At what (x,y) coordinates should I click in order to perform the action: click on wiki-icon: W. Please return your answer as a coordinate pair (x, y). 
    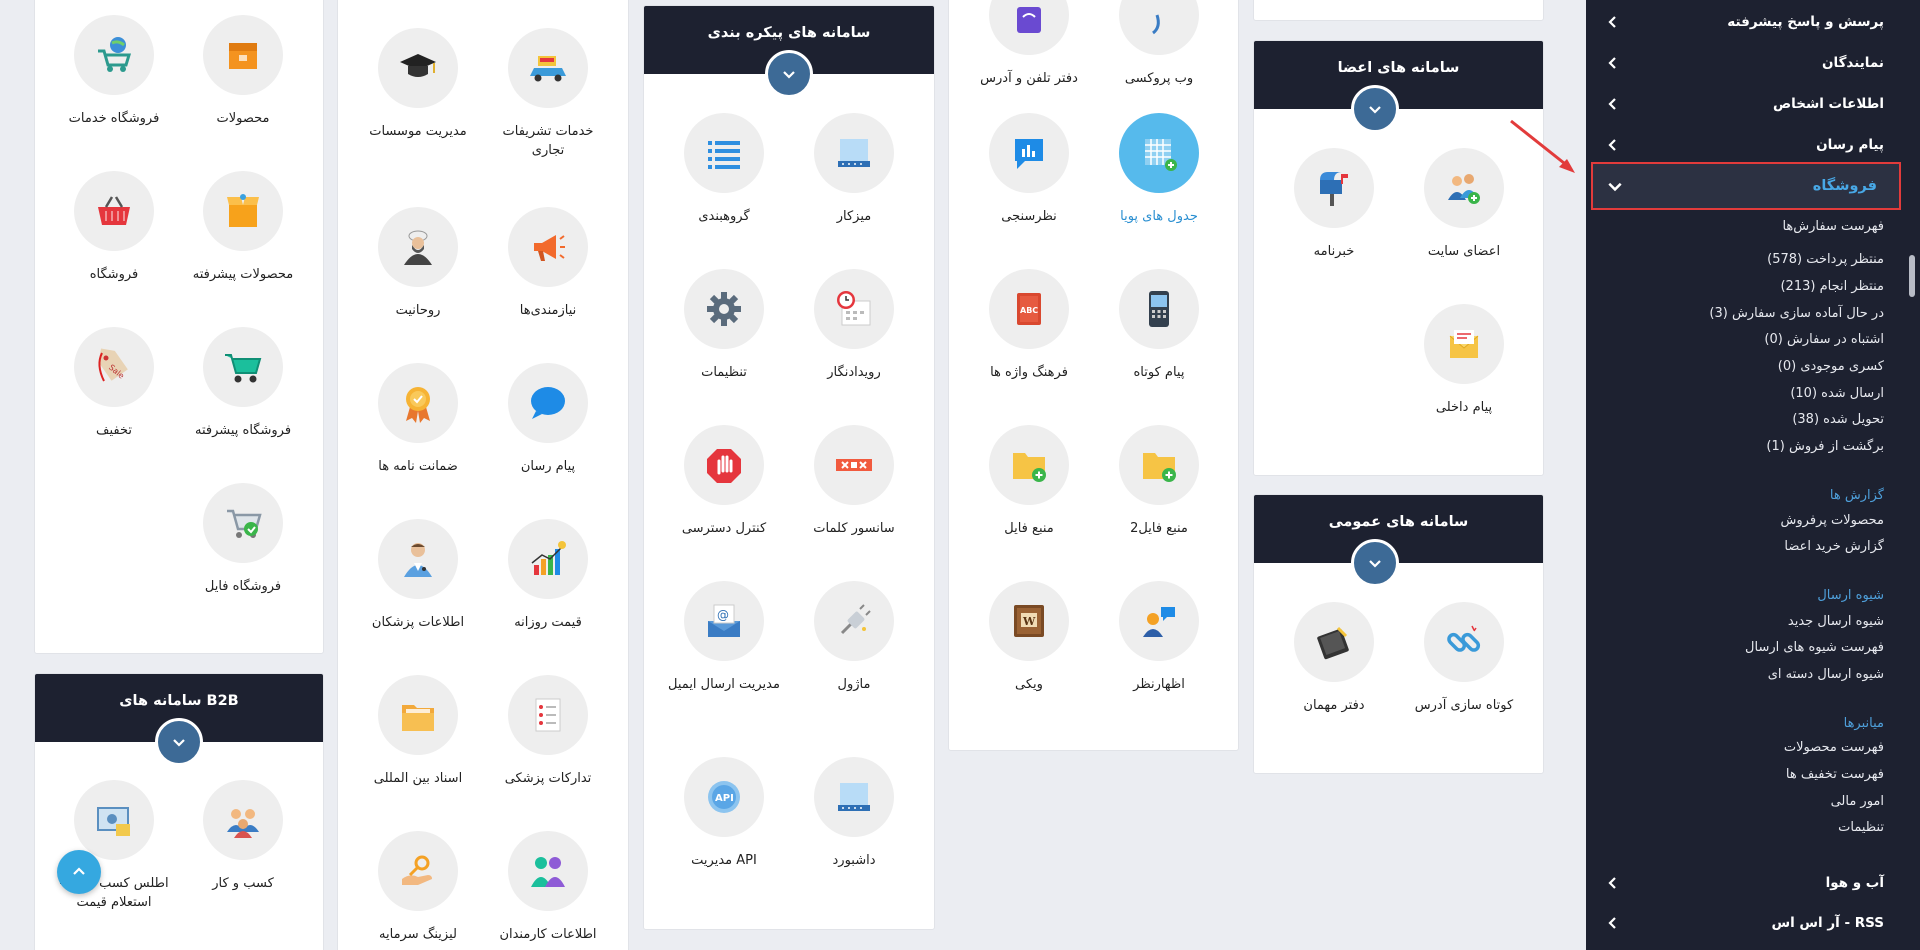
    Looking at the image, I should click on (1029, 621).